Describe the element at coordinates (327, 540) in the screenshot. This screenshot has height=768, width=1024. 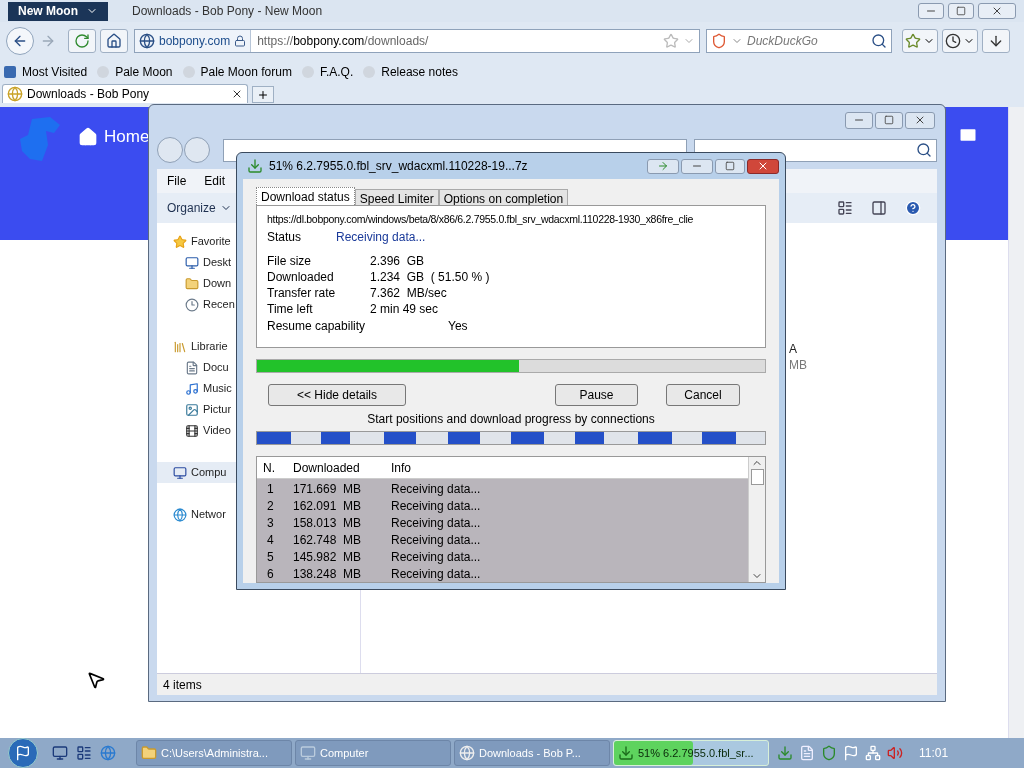
I see `table-cell-text: 162.748 MB` at that location.